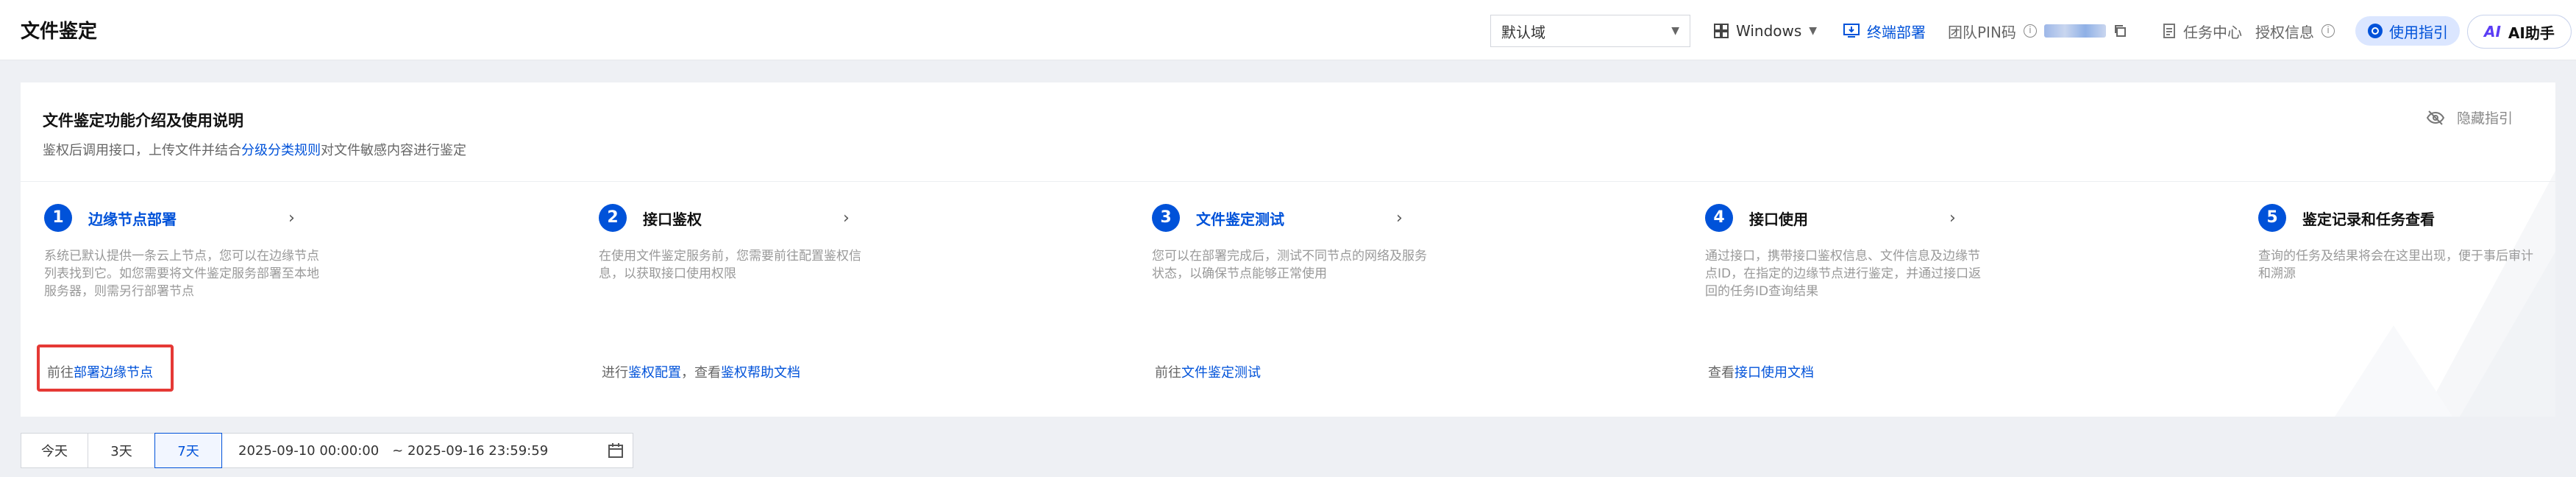  What do you see at coordinates (281, 150) in the screenshot?
I see `classification-rules-link: 分级分类规则` at bounding box center [281, 150].